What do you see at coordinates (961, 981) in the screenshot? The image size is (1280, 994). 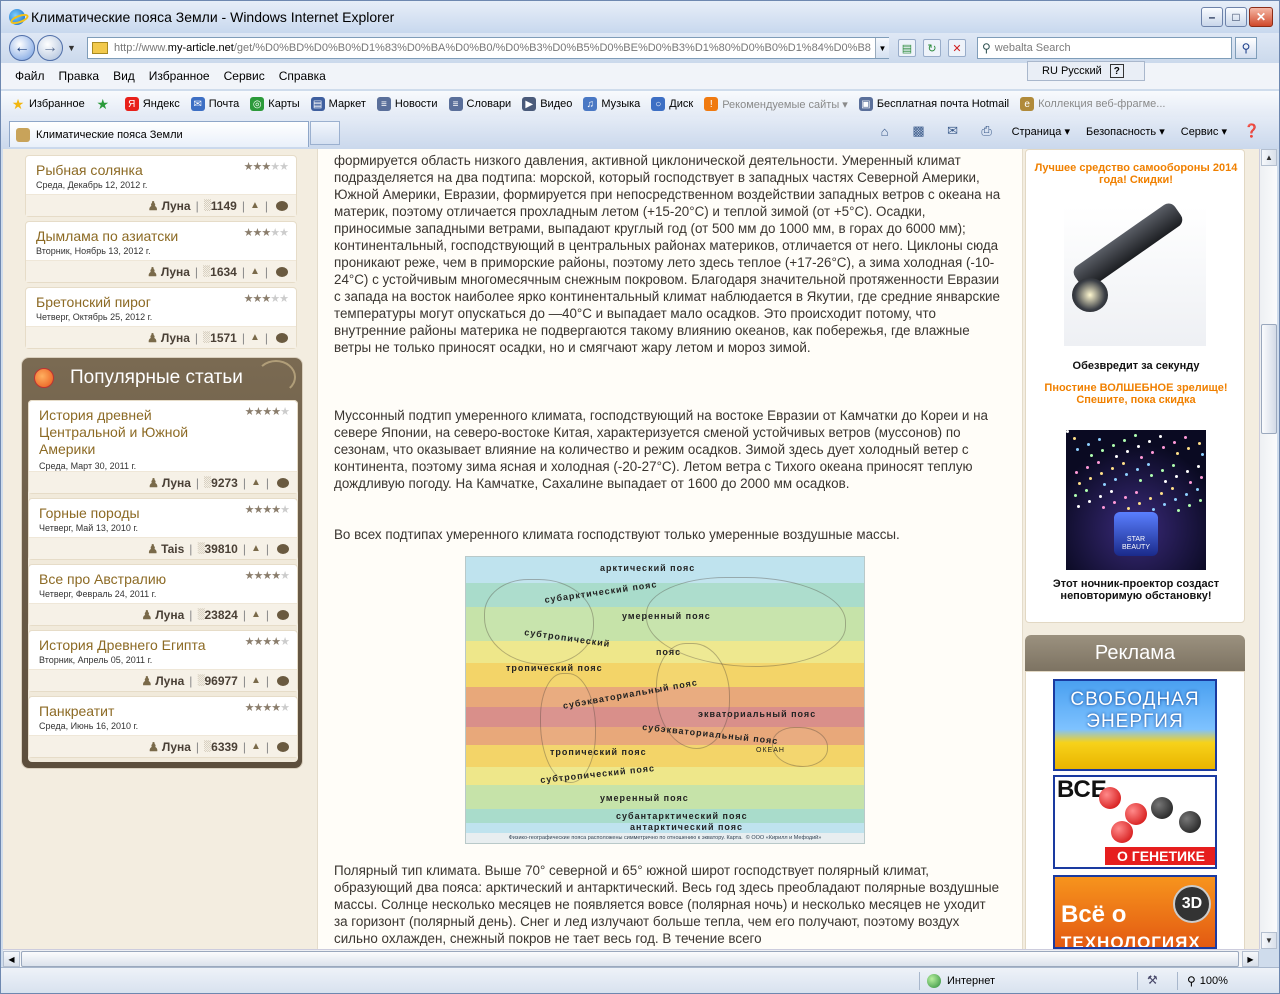 I see `security-zone: Интернет` at bounding box center [961, 981].